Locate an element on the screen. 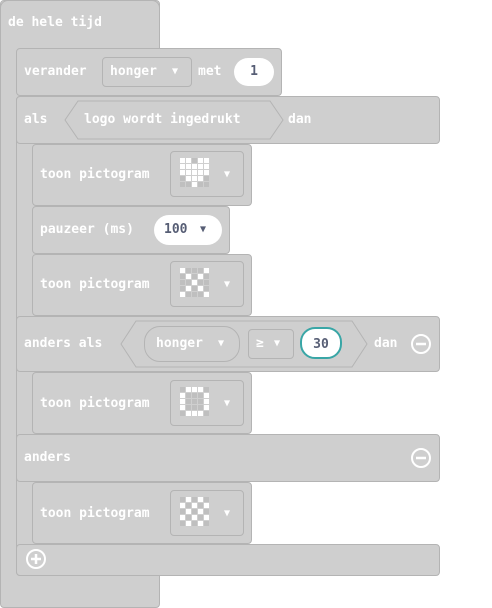 The height and width of the screenshot is (608, 492). else-label: anders is located at coordinates (47, 457).